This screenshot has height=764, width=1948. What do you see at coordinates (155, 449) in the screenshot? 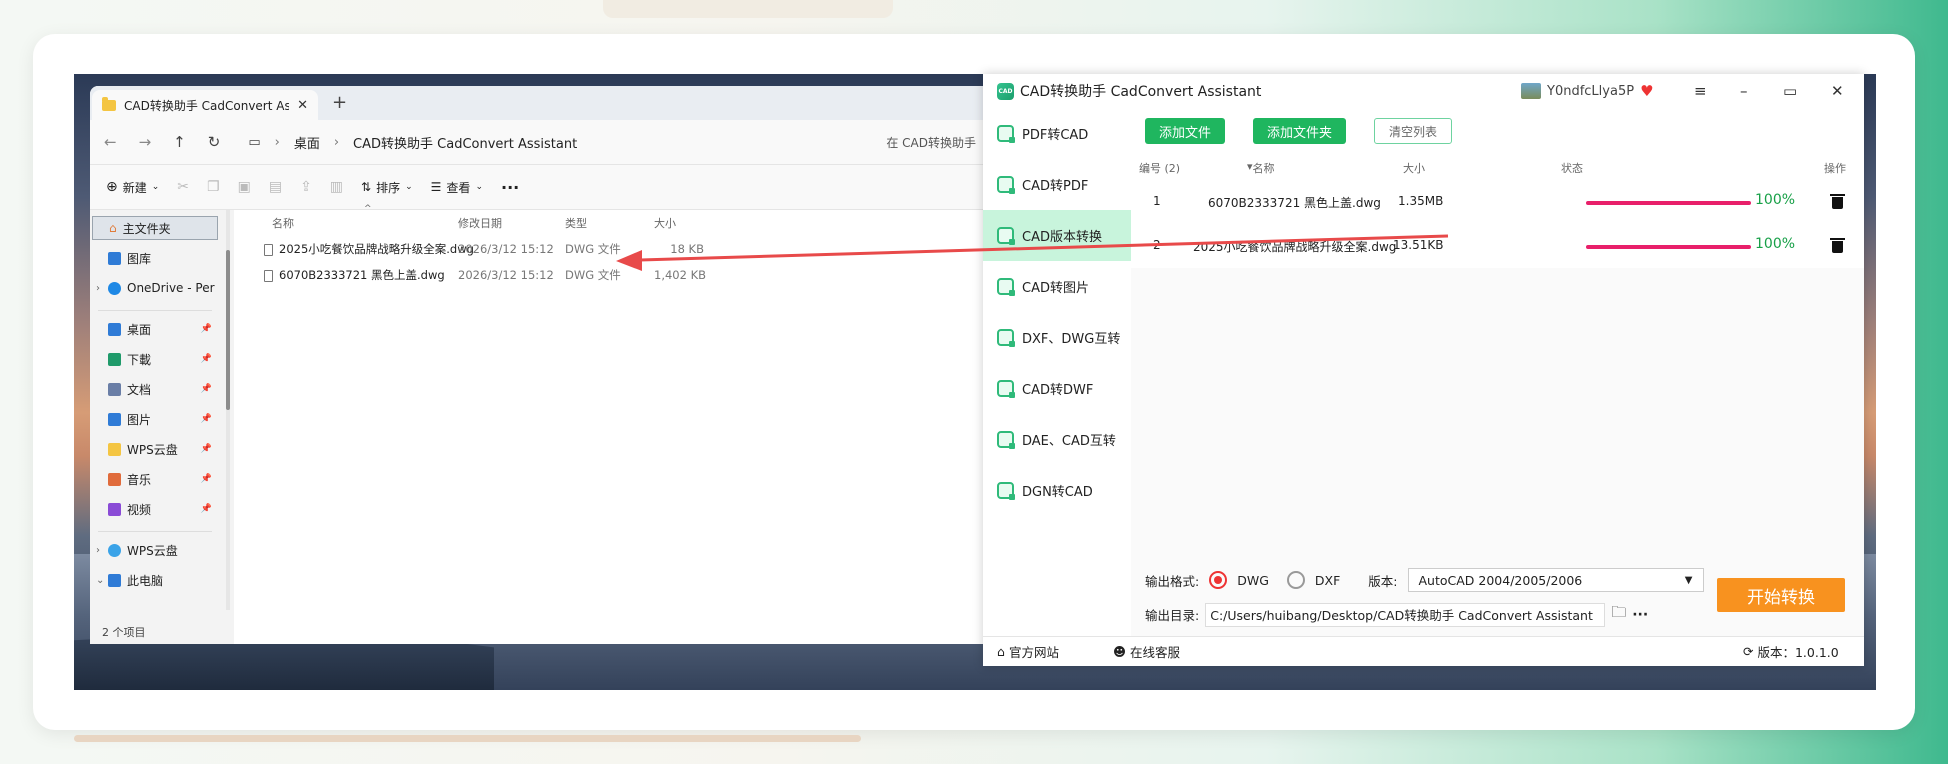
I see `sidebar-item-pinned: WPS云盘 📌` at bounding box center [155, 449].